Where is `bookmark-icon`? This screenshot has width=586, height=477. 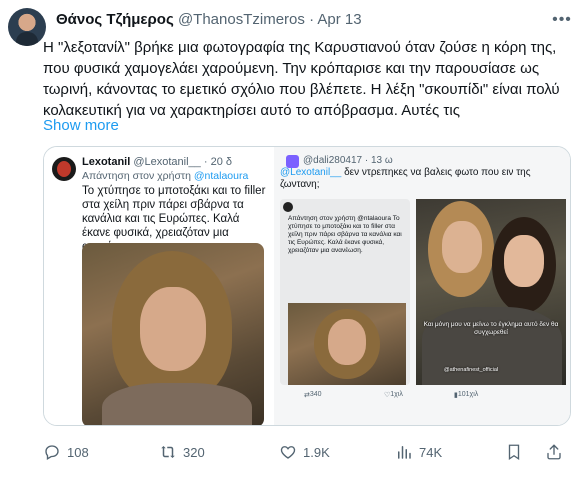 bookmark-icon is located at coordinates (514, 452).